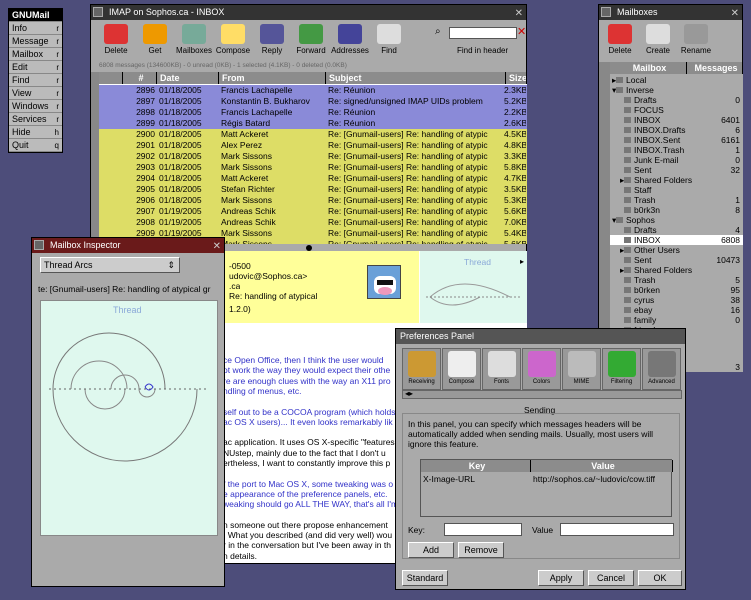  What do you see at coordinates (111, 78) in the screenshot?
I see `col-flag` at bounding box center [111, 78].